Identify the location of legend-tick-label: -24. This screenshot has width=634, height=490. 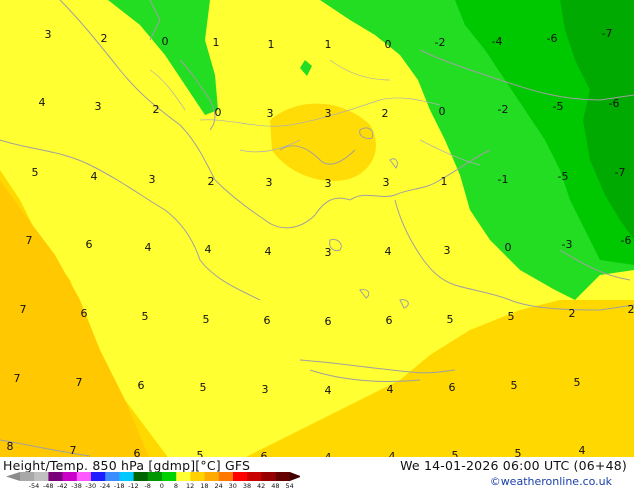
(105, 486).